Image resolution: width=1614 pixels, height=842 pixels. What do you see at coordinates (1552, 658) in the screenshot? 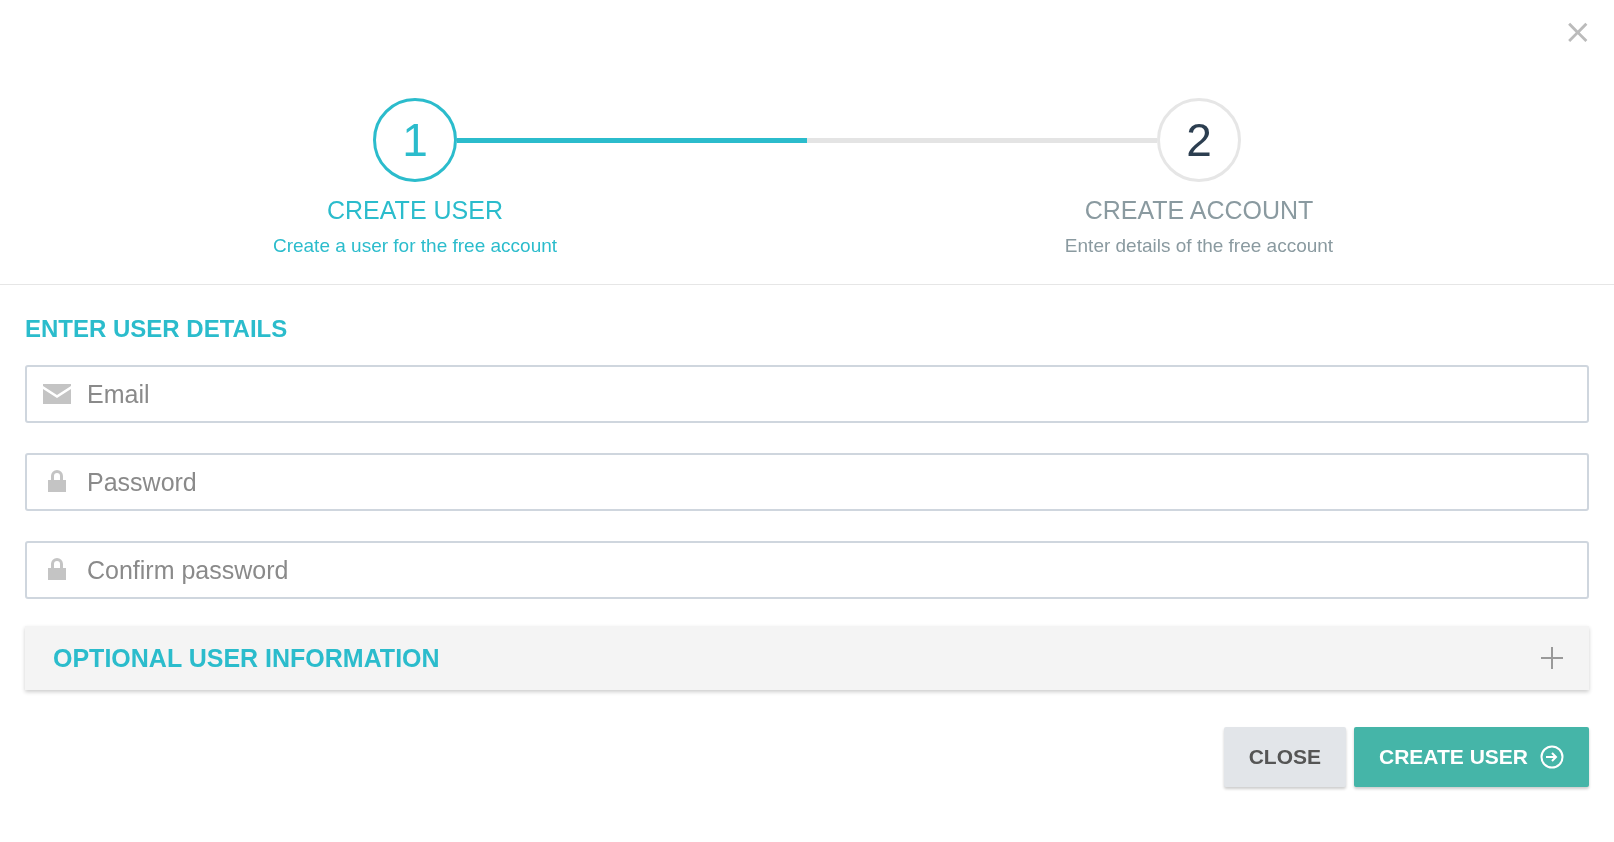
I see `plus-icon` at bounding box center [1552, 658].